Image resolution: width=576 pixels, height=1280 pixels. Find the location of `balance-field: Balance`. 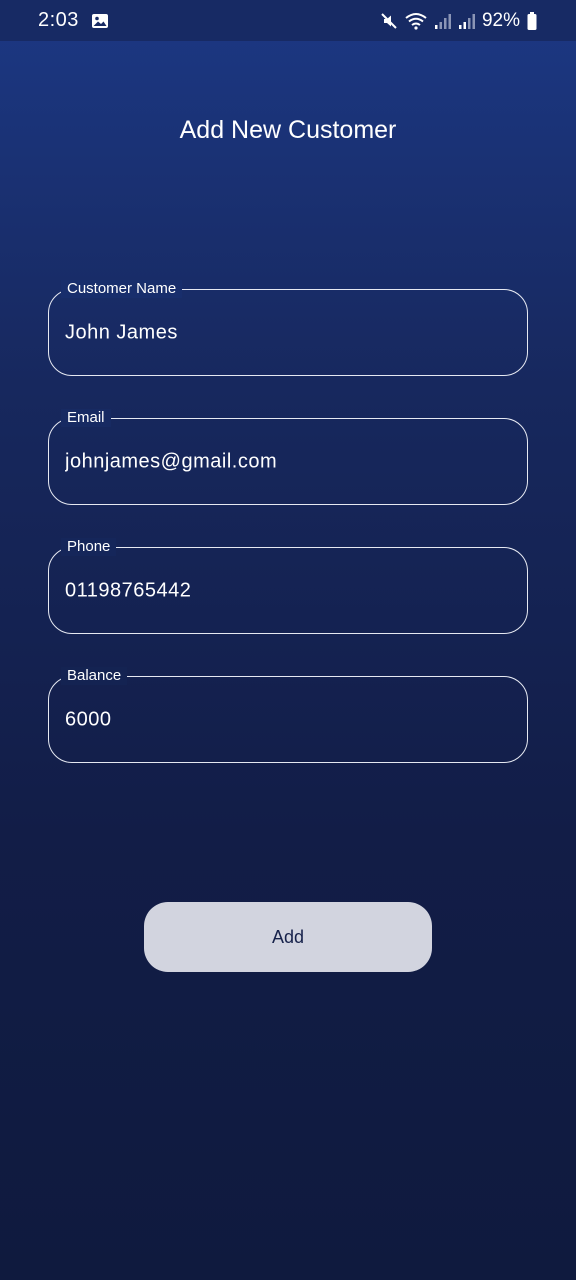

balance-field: Balance is located at coordinates (288, 715).